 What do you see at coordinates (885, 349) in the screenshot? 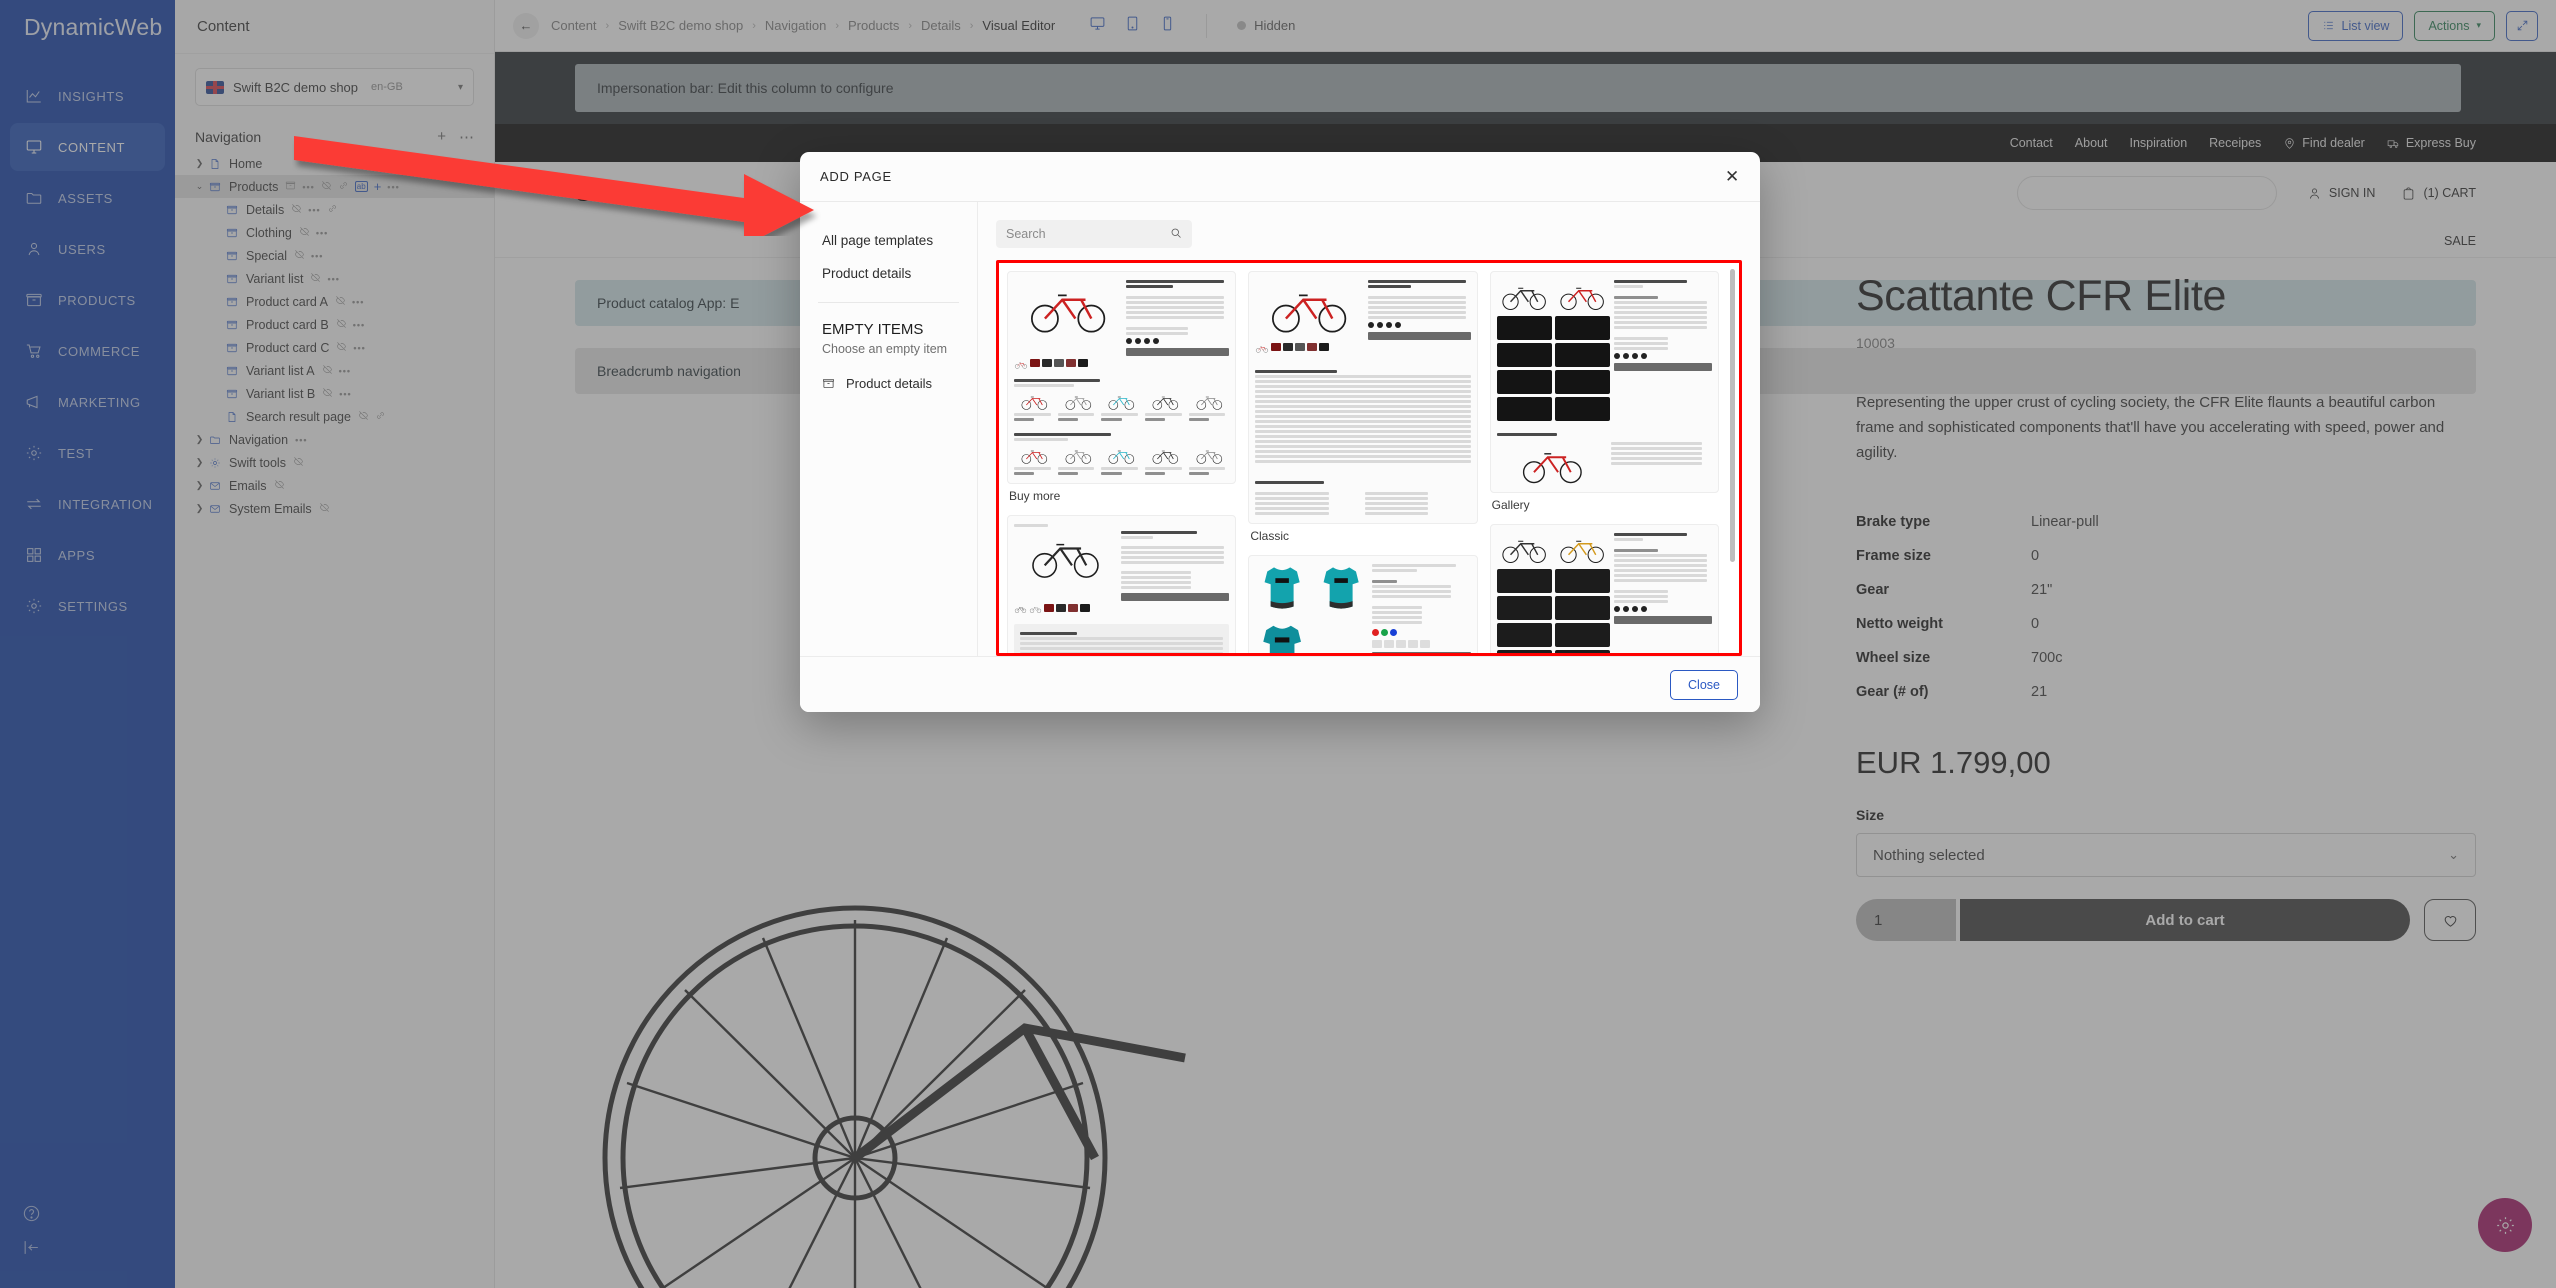
I see `empty-items-subtitle: Choose an empty item` at bounding box center [885, 349].